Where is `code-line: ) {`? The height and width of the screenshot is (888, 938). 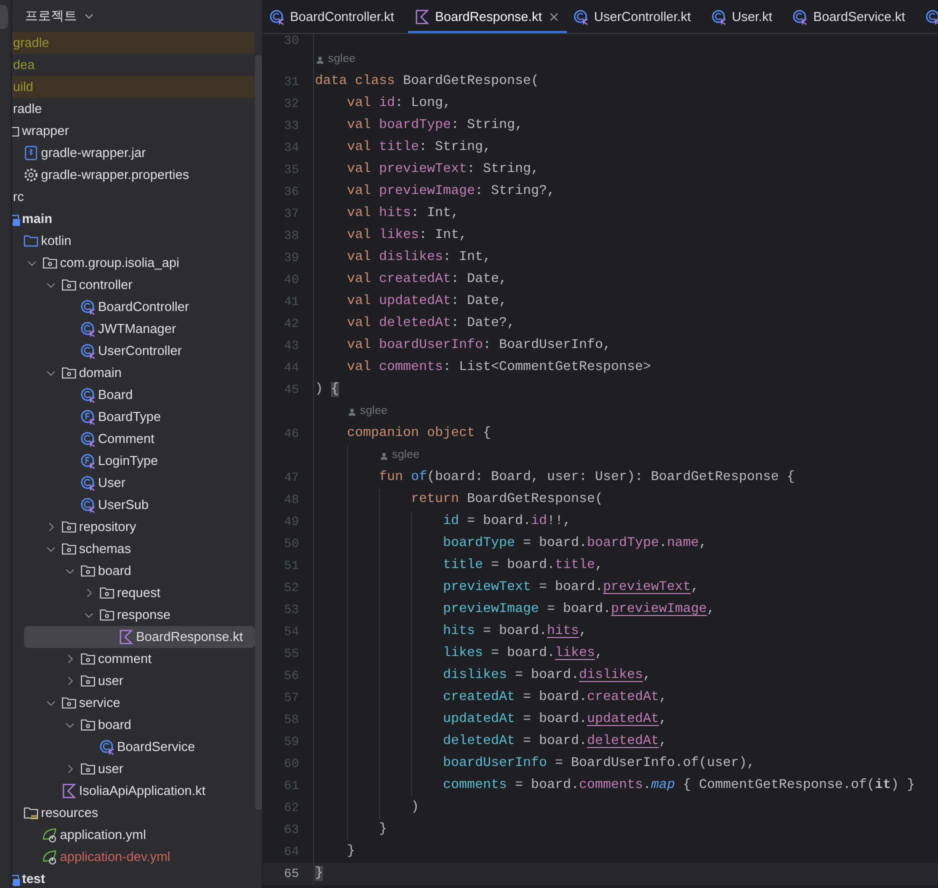 code-line: ) { is located at coordinates (327, 390).